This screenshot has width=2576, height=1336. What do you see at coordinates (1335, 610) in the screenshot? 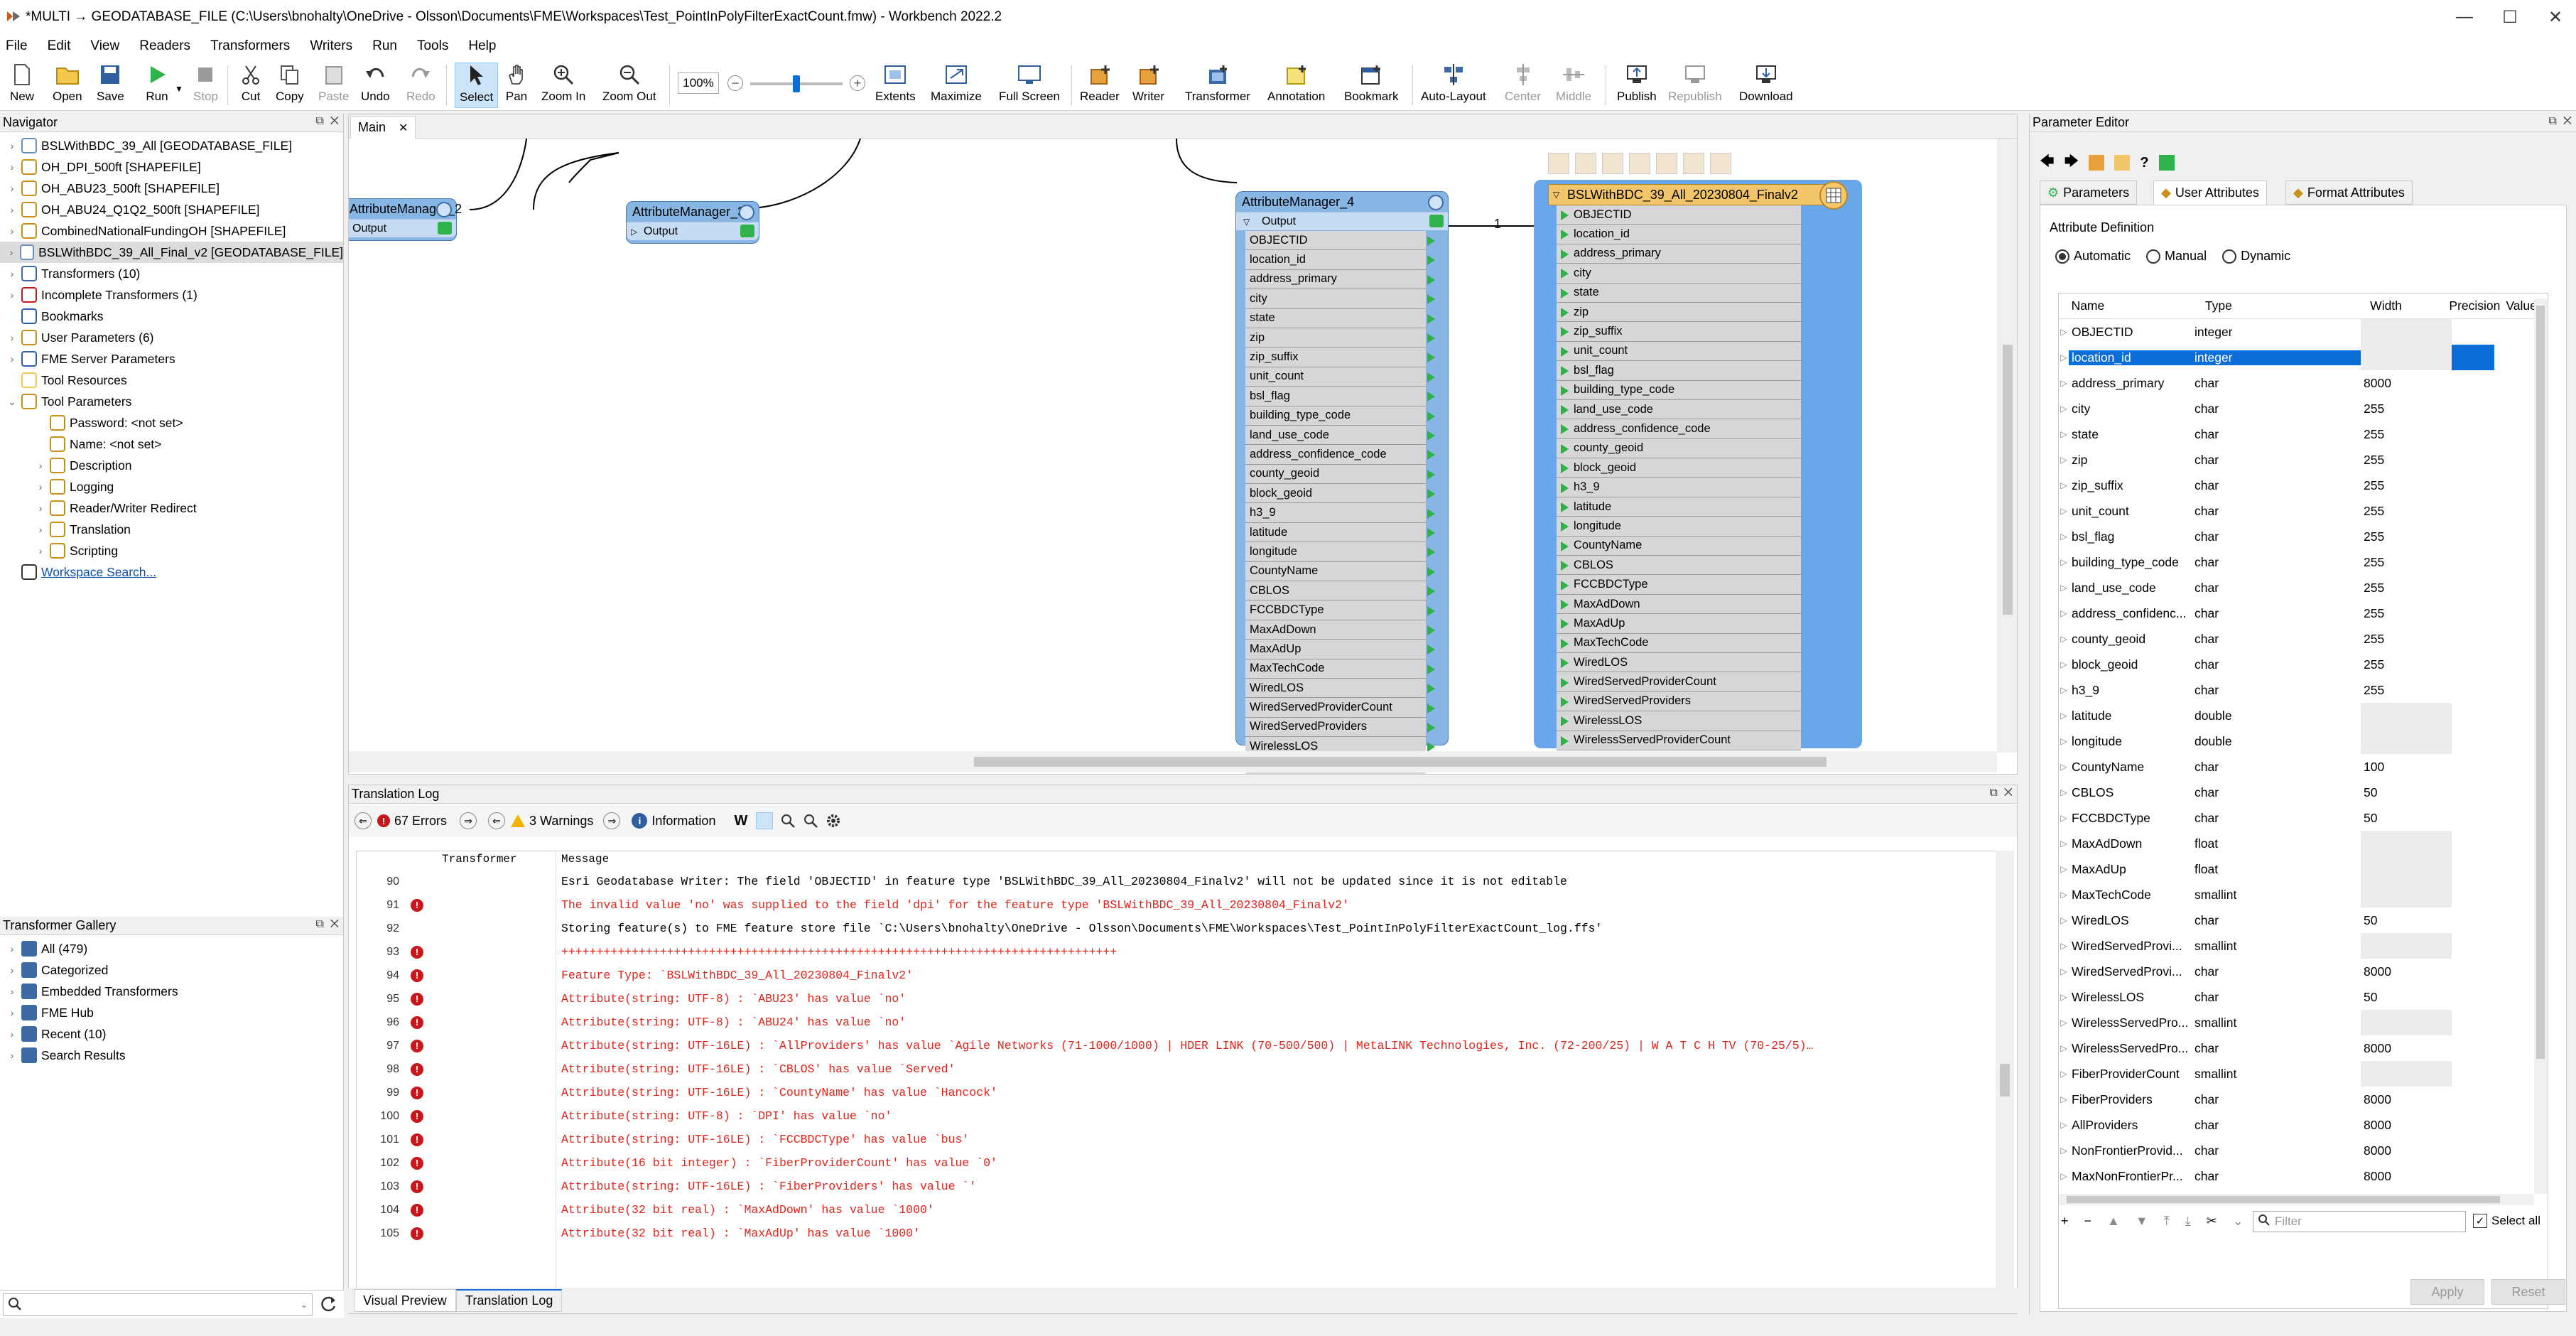
I see `attribute-row: FCCBDCType` at bounding box center [1335, 610].